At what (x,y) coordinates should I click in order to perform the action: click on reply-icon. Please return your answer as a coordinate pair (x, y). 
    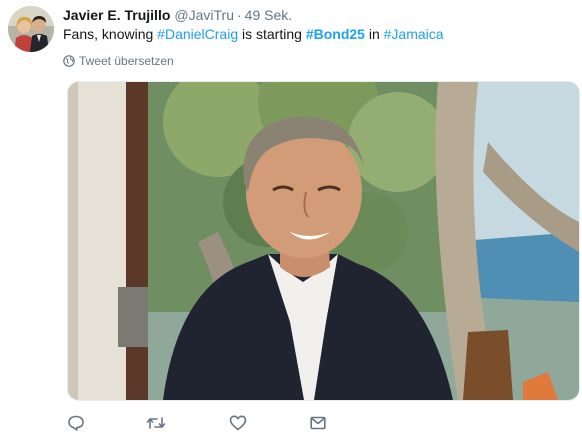
    Looking at the image, I should click on (76, 423).